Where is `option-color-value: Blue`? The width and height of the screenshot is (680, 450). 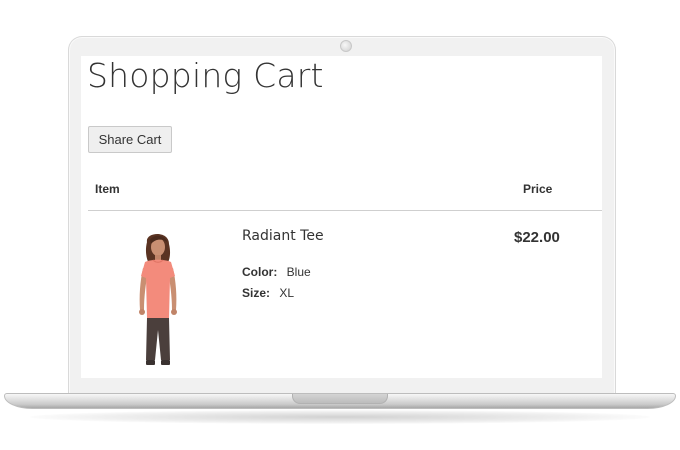 option-color-value: Blue is located at coordinates (298, 272).